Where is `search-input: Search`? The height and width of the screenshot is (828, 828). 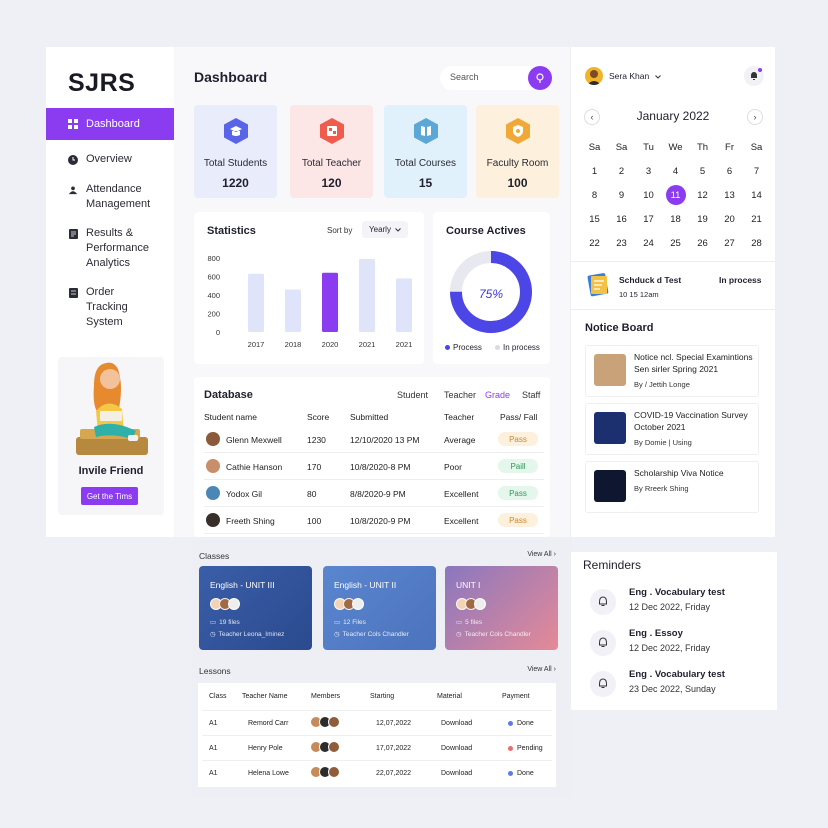 search-input: Search is located at coordinates (464, 77).